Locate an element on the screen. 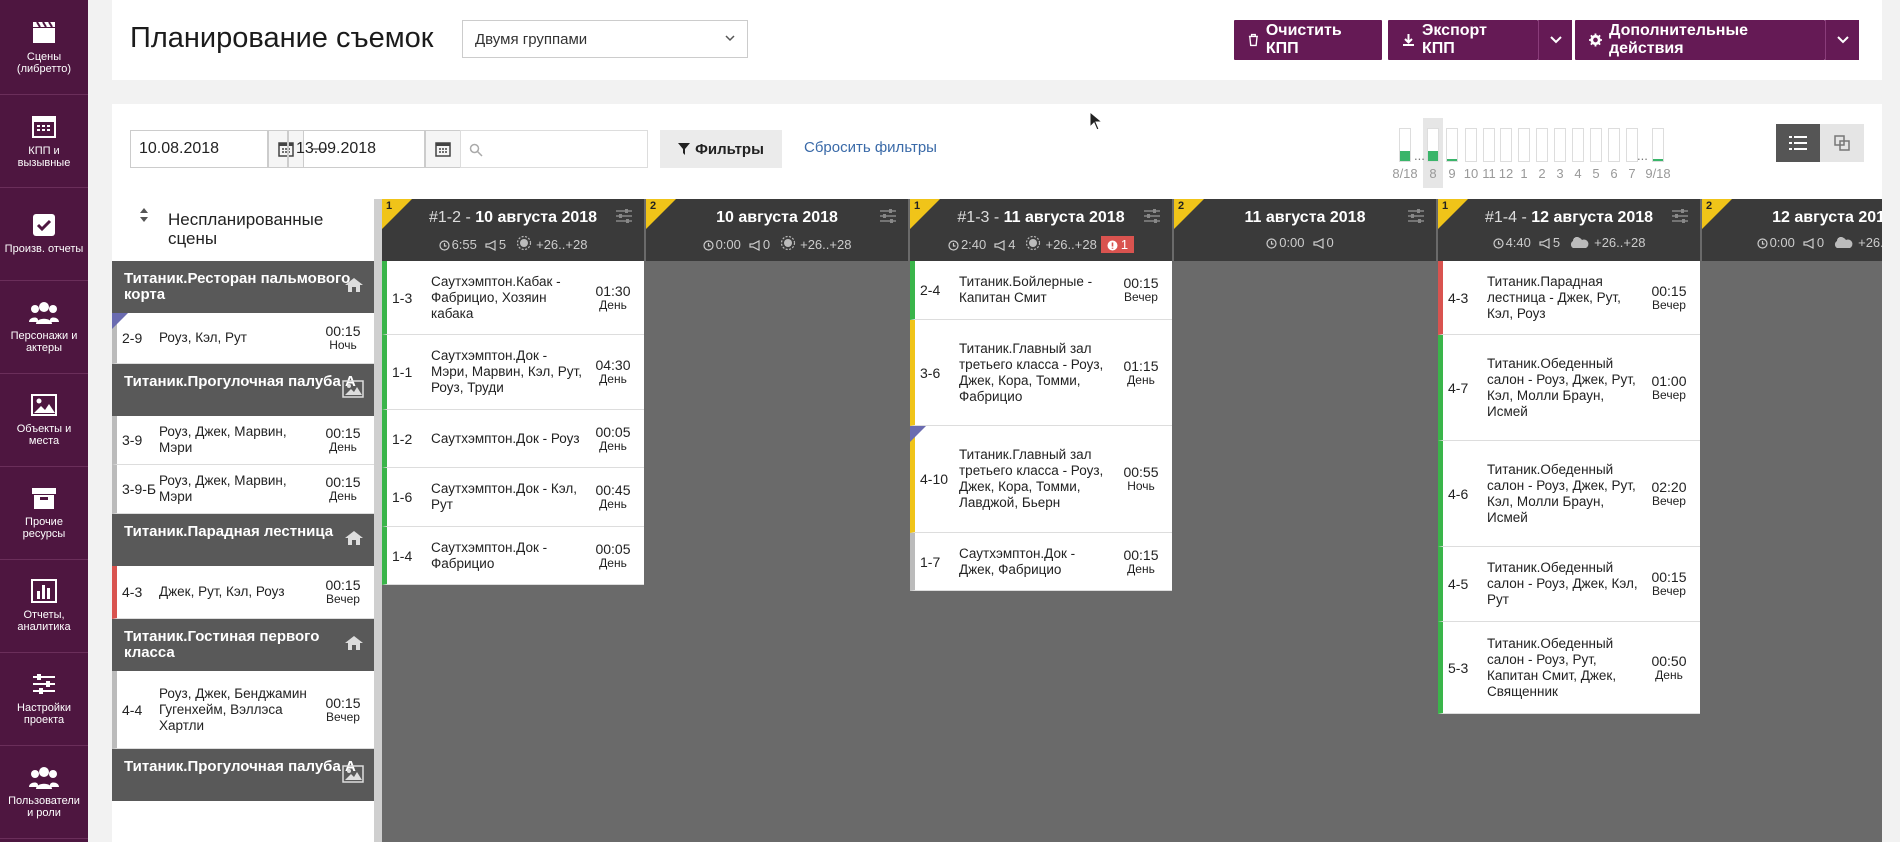  sun-icon is located at coordinates (1033, 243).